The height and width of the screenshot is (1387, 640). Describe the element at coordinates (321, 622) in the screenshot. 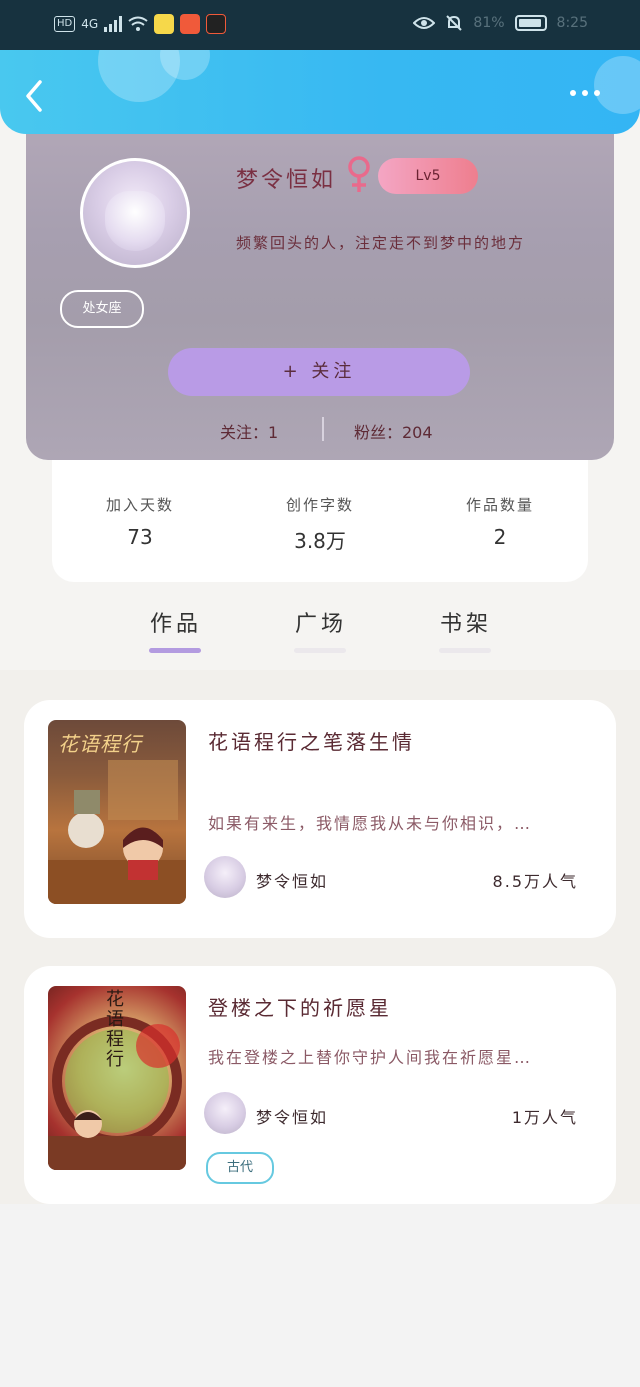

I see `tab-plaza: 广场` at that location.